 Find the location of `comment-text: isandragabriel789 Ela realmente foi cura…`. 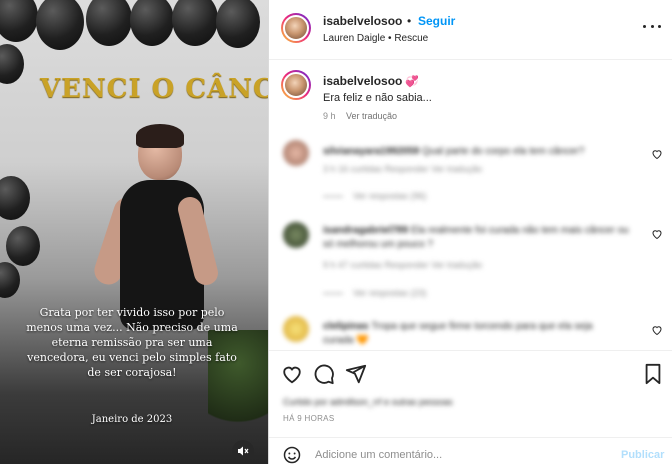

comment-text: isandragabriel789 Ela realmente foi cura… is located at coordinates (478, 238).